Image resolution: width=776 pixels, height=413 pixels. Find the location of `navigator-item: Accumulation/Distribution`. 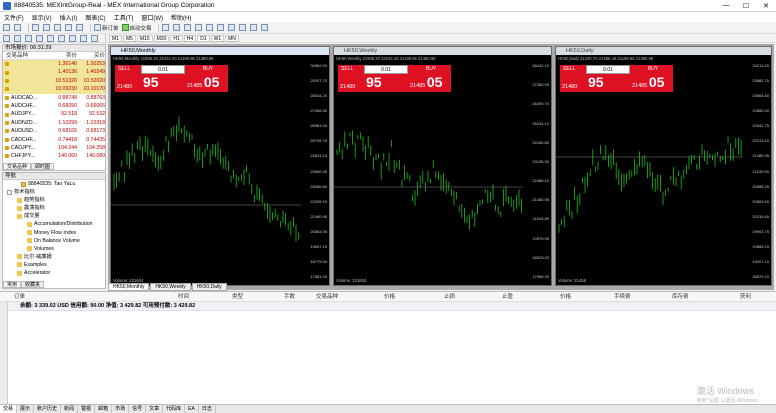

navigator-item: Accumulation/Distribution is located at coordinates (54, 224).